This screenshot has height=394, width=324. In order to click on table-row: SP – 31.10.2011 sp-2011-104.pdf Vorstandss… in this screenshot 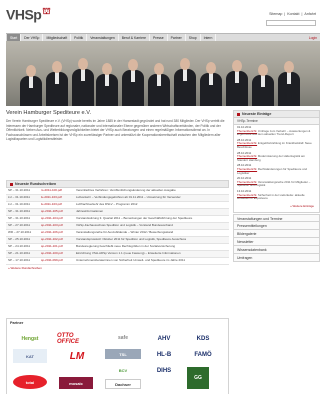, I will do `click(117, 219)`.